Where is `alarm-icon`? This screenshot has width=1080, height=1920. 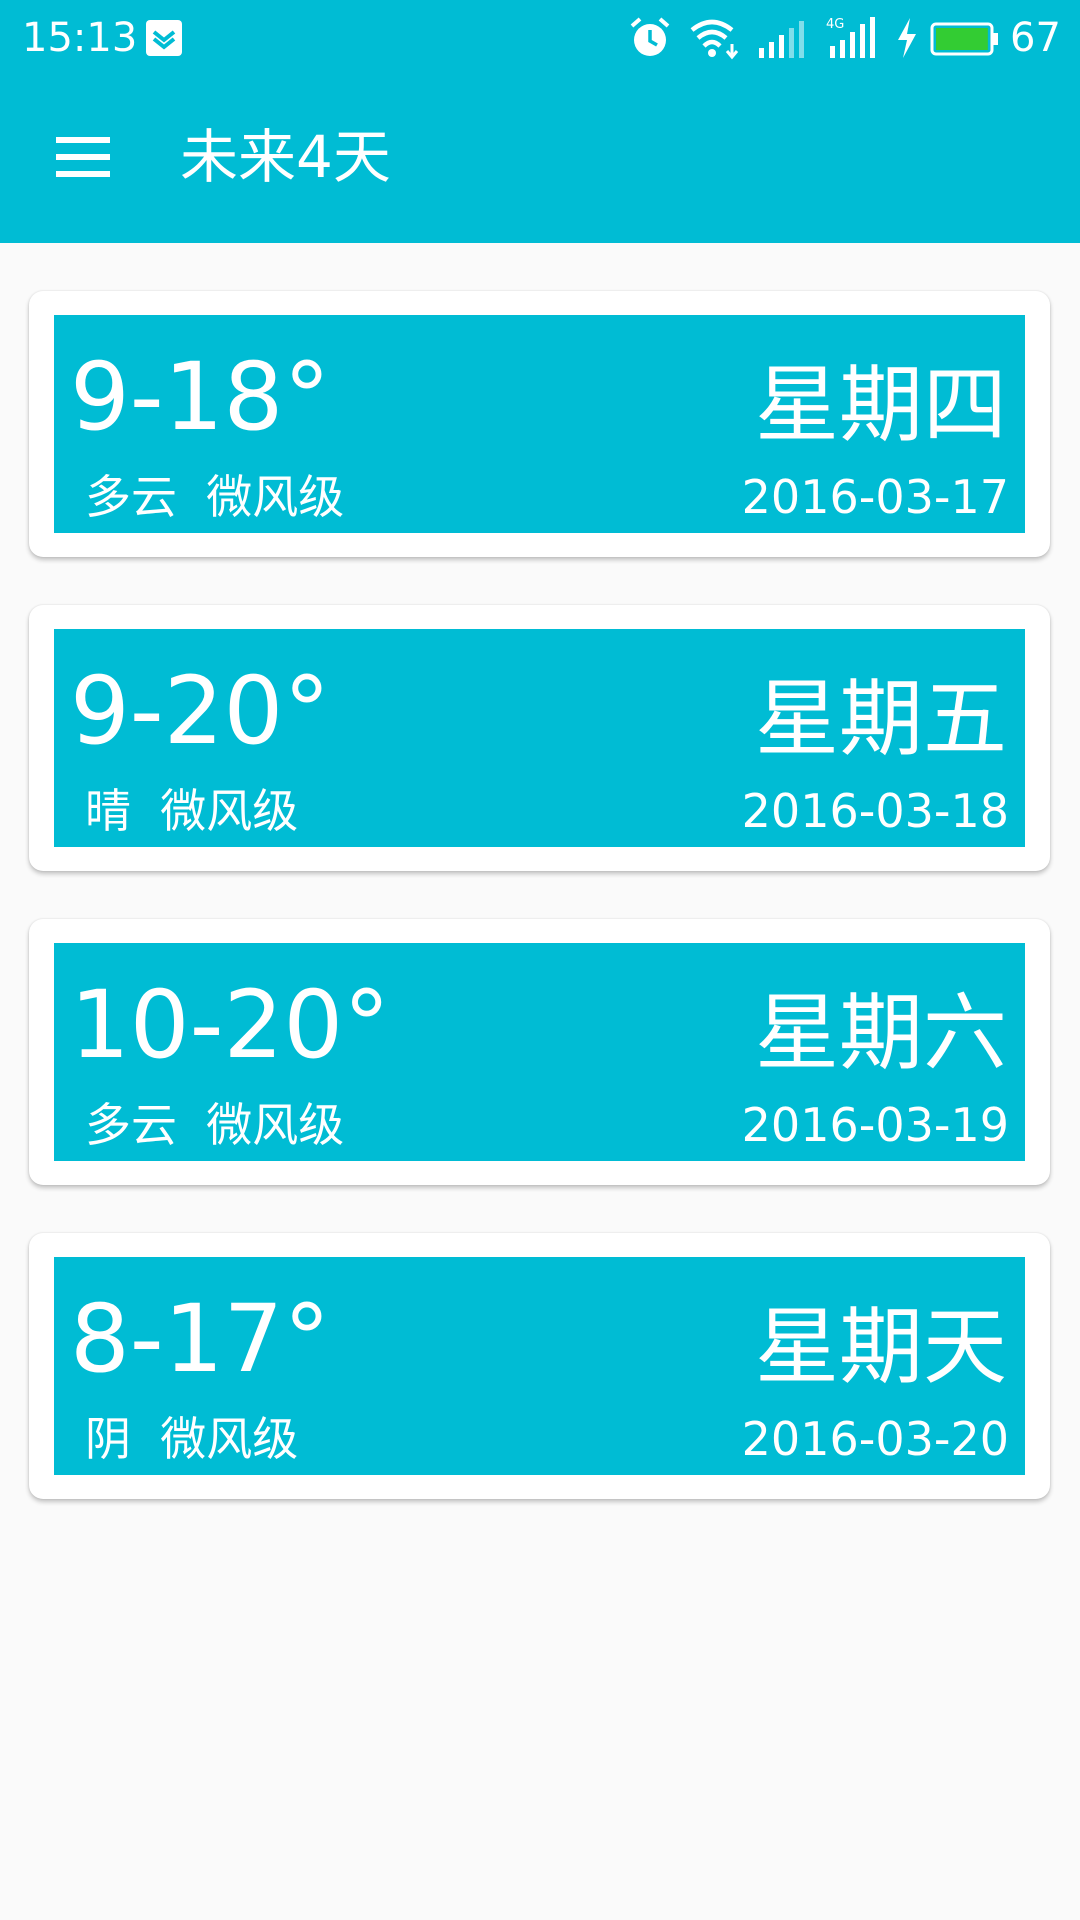
alarm-icon is located at coordinates (650, 36).